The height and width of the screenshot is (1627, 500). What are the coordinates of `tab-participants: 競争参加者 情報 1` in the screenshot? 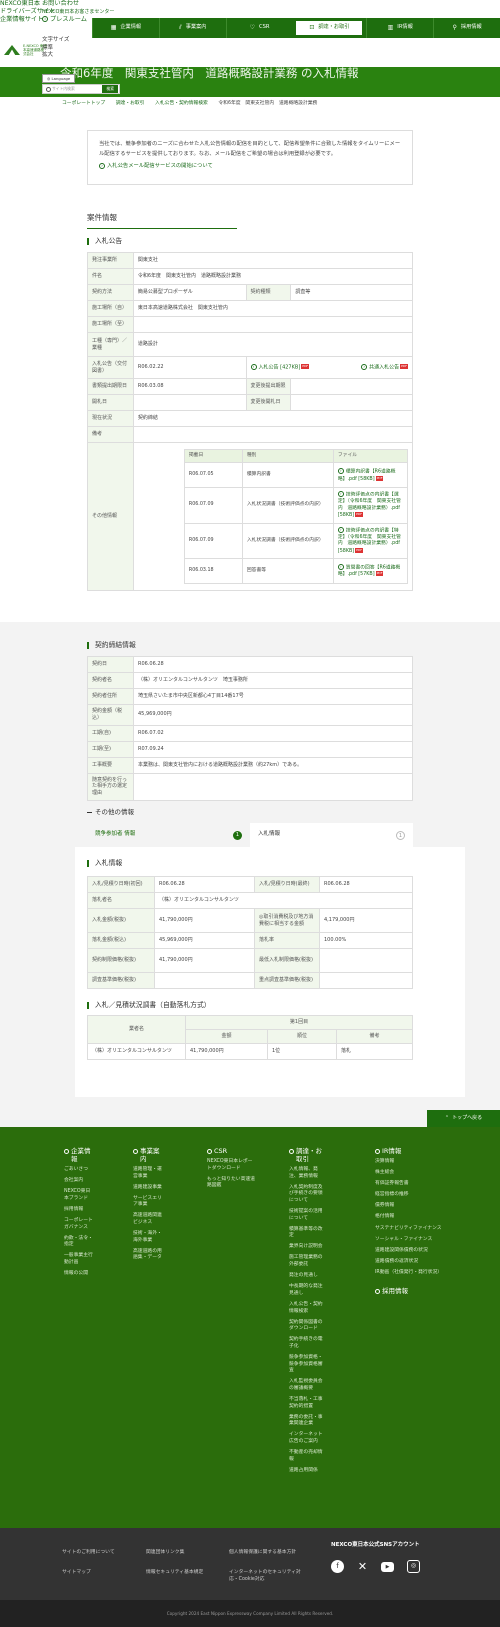 It's located at (168, 835).